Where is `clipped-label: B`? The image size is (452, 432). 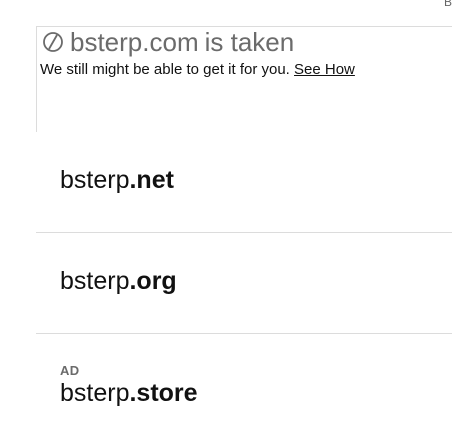
clipped-label: B is located at coordinates (447, 4).